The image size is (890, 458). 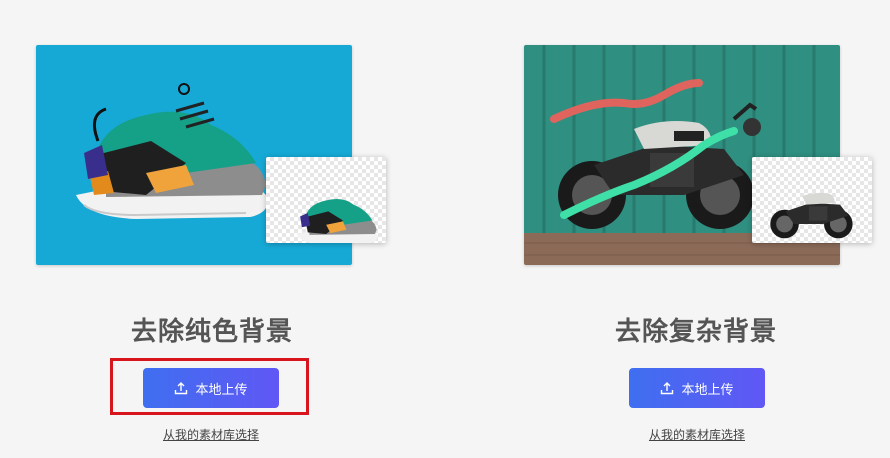 I want to click on sneaker-cutout-preview, so click(x=326, y=200).